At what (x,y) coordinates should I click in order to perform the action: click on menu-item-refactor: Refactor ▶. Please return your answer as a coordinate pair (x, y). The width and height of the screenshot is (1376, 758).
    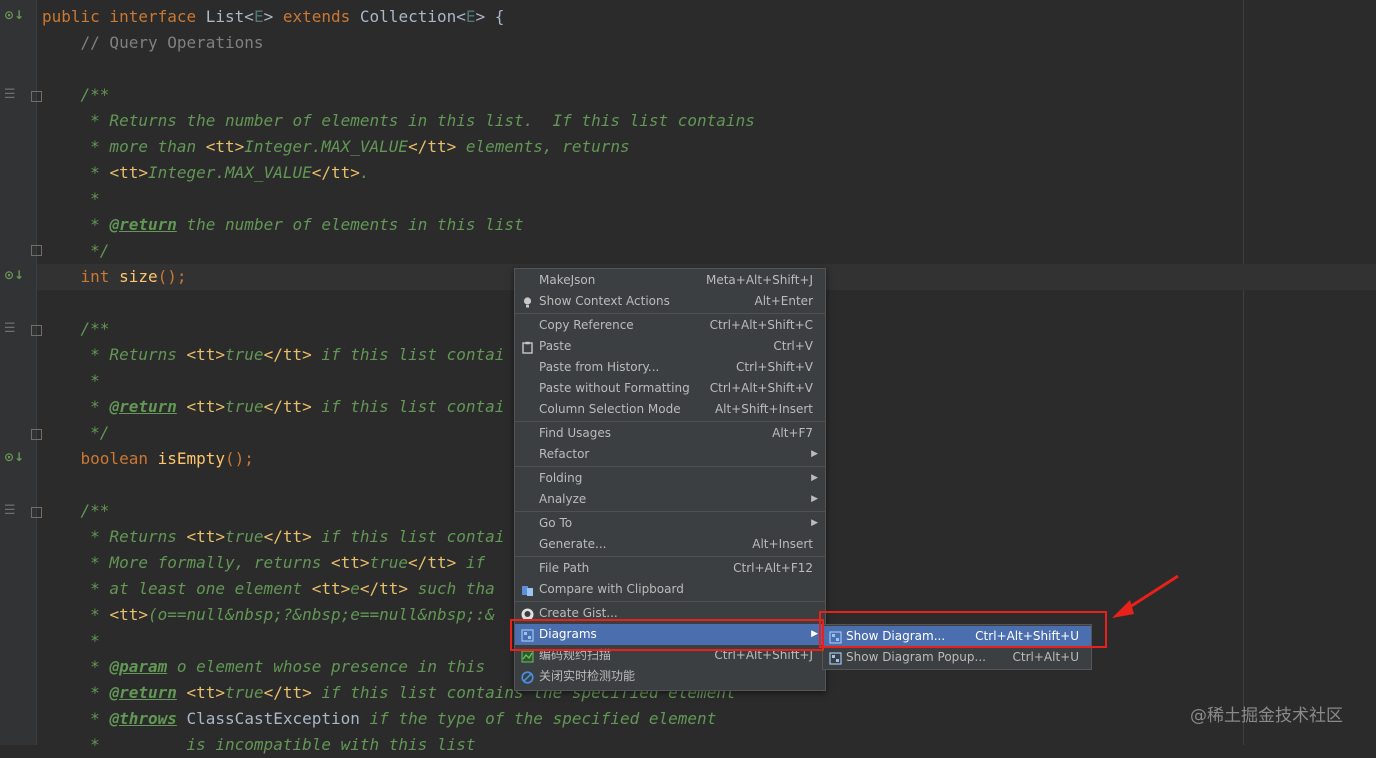
    Looking at the image, I should click on (670, 454).